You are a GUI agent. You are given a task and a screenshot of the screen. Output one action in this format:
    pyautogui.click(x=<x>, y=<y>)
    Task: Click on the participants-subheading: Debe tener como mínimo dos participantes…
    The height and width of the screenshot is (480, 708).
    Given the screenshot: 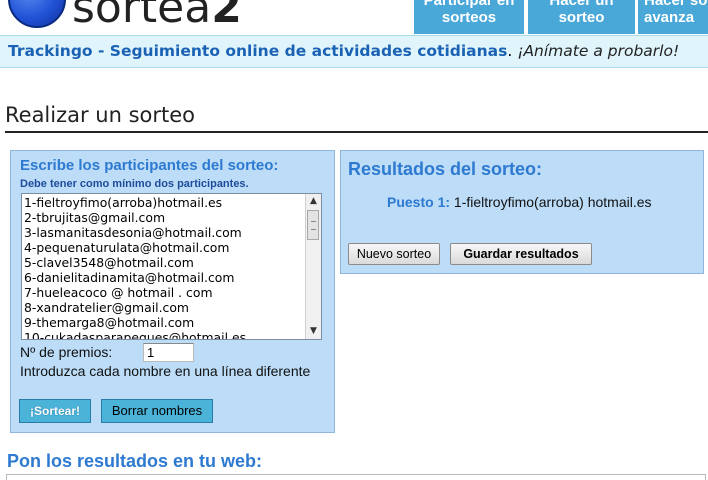 What is the action you would take?
    pyautogui.click(x=134, y=184)
    